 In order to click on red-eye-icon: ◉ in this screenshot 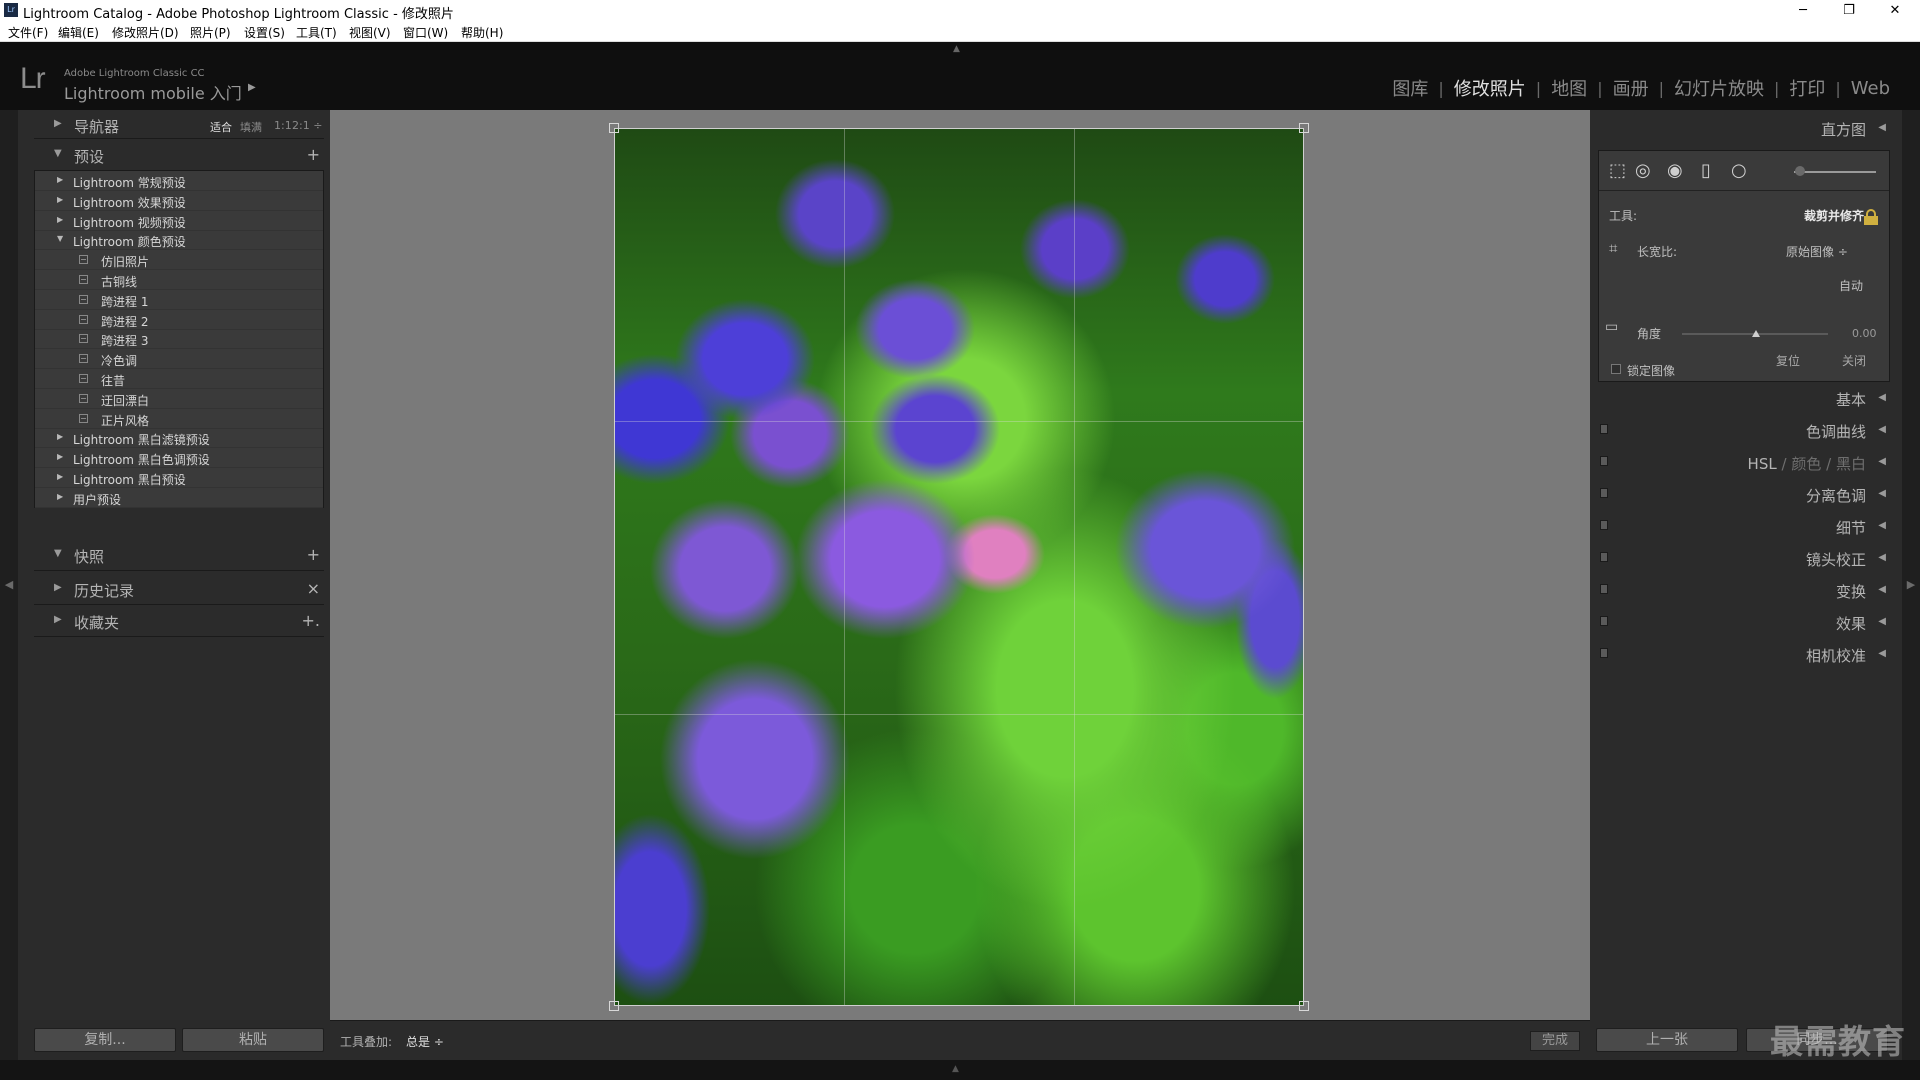, I will do `click(1675, 171)`.